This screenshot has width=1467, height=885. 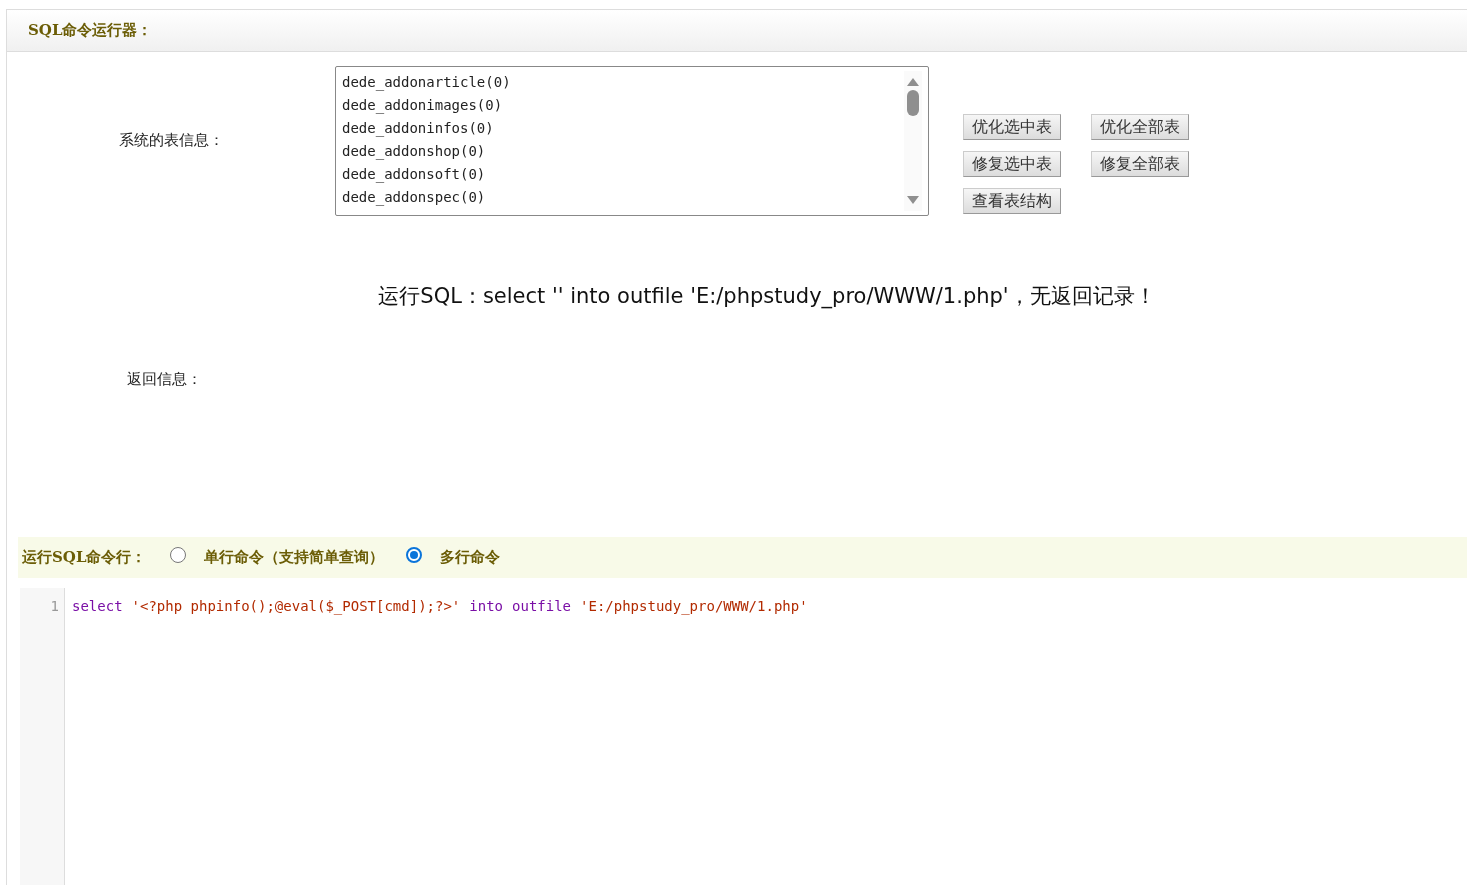 I want to click on code-token: 'E:/phpstudy_pro/WWW/1.php', so click(x=694, y=606).